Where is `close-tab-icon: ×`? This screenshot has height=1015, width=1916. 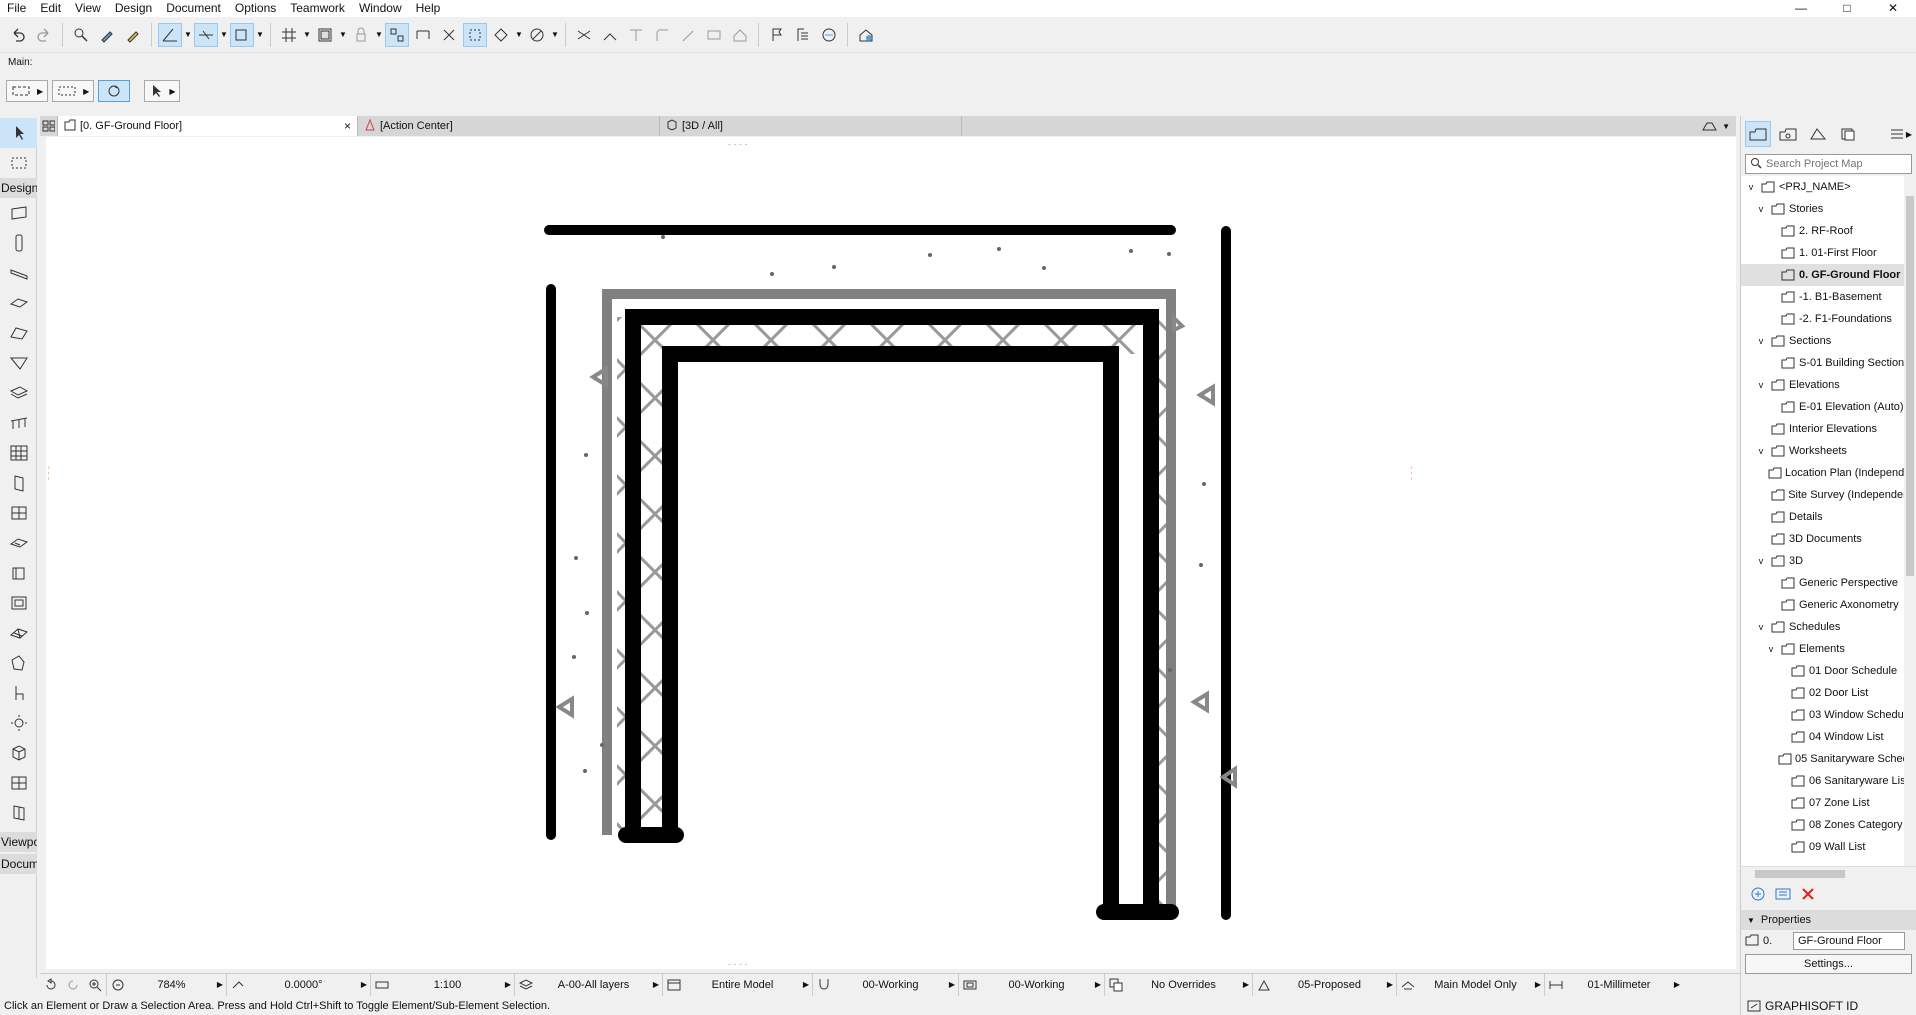 close-tab-icon: × is located at coordinates (347, 126).